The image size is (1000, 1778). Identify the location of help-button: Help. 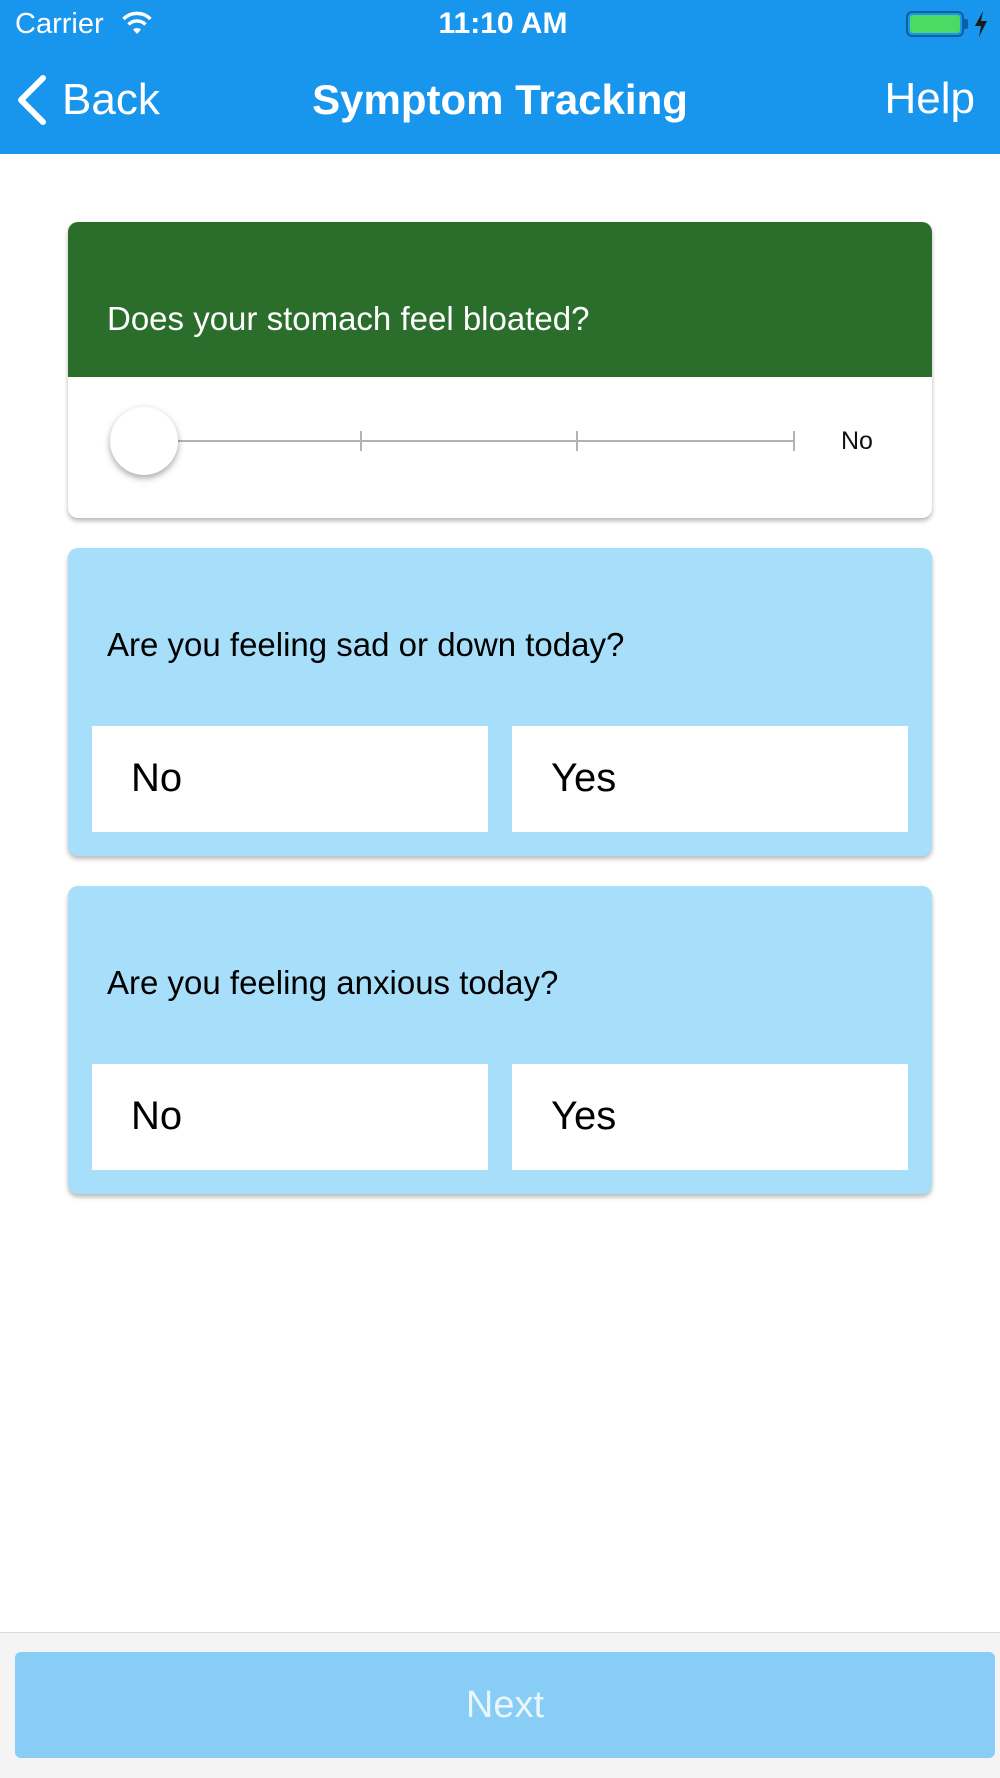
(930, 99).